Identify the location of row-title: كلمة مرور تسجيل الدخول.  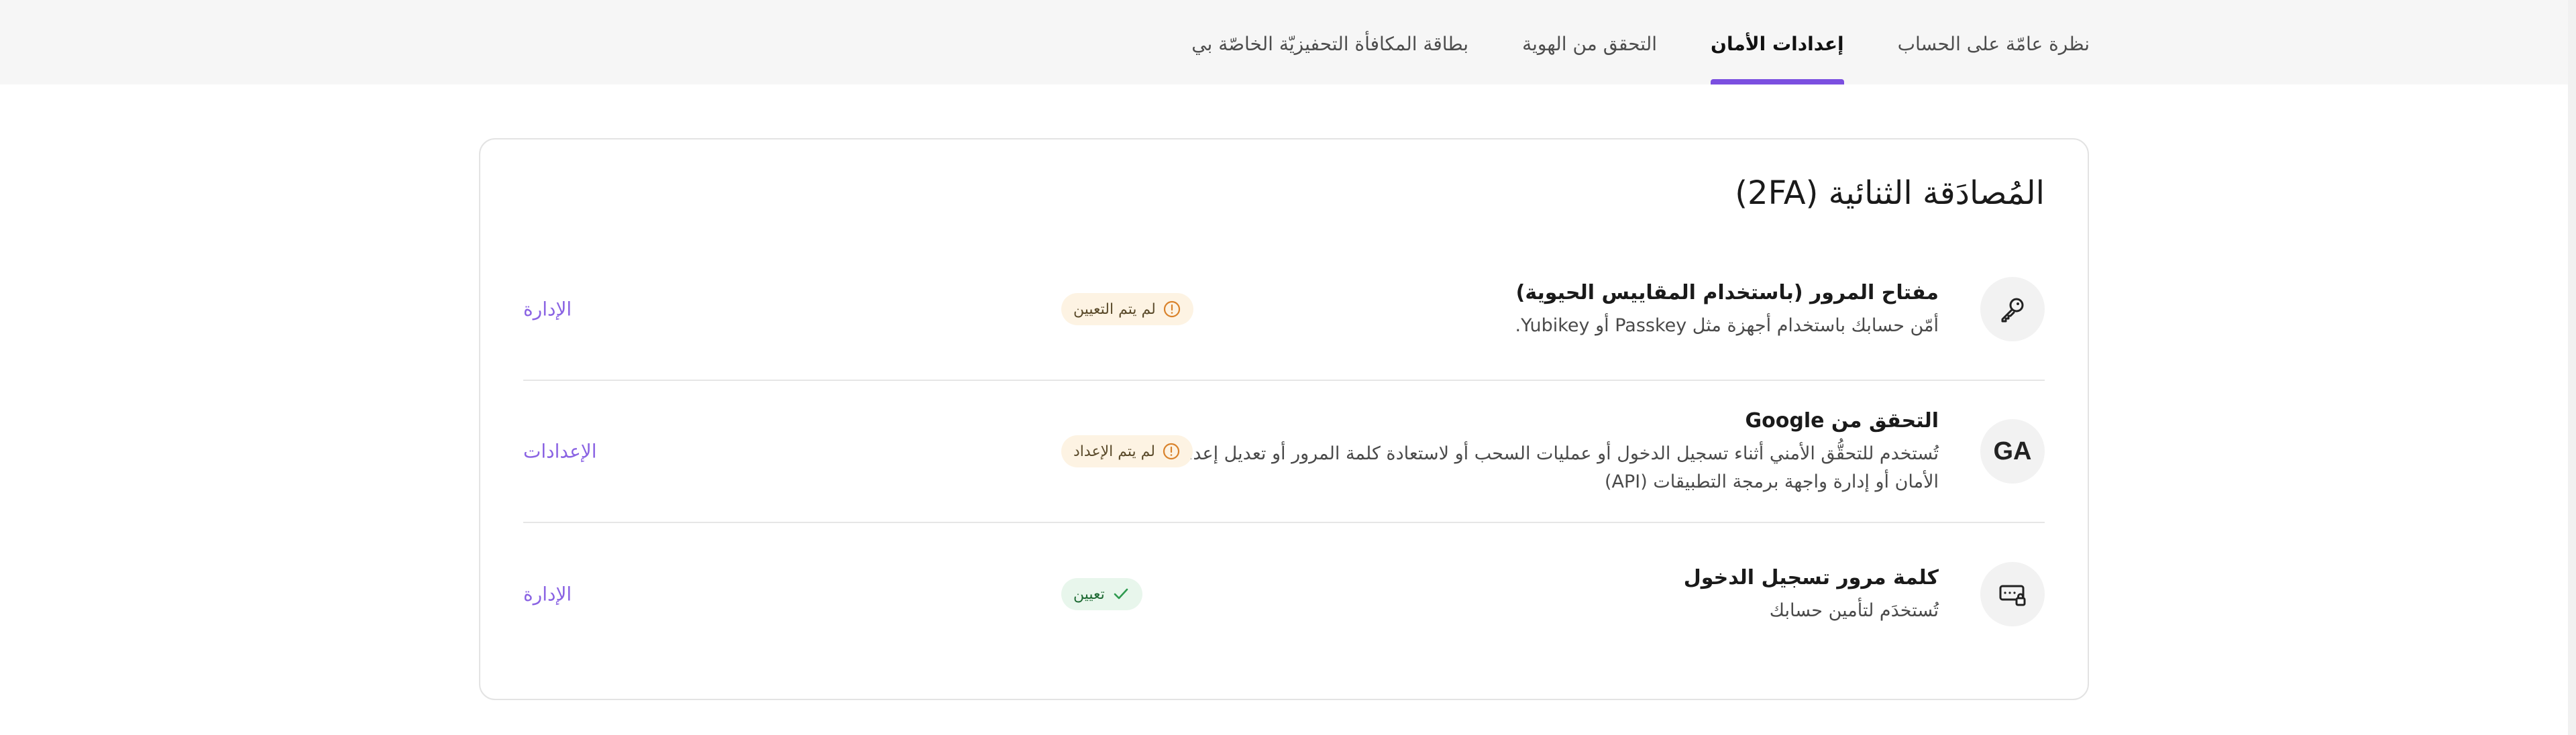
(1811, 577).